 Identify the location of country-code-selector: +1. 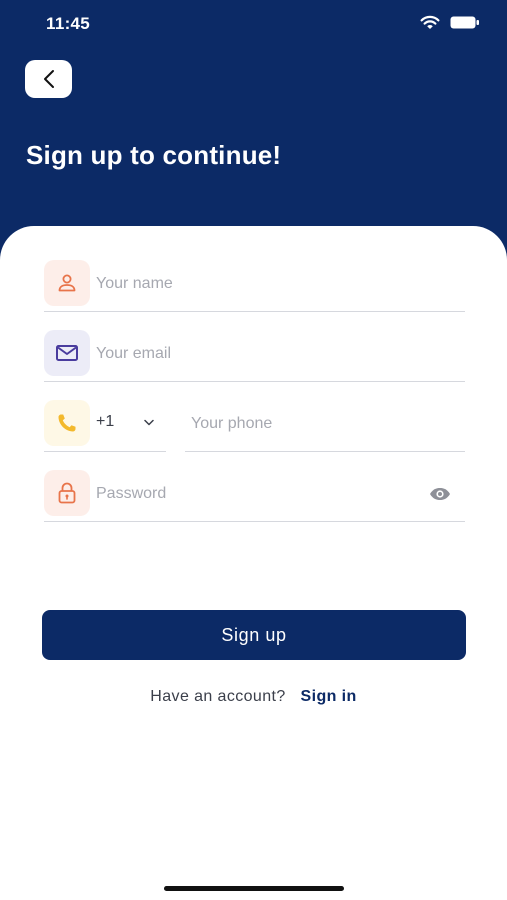
(105, 426).